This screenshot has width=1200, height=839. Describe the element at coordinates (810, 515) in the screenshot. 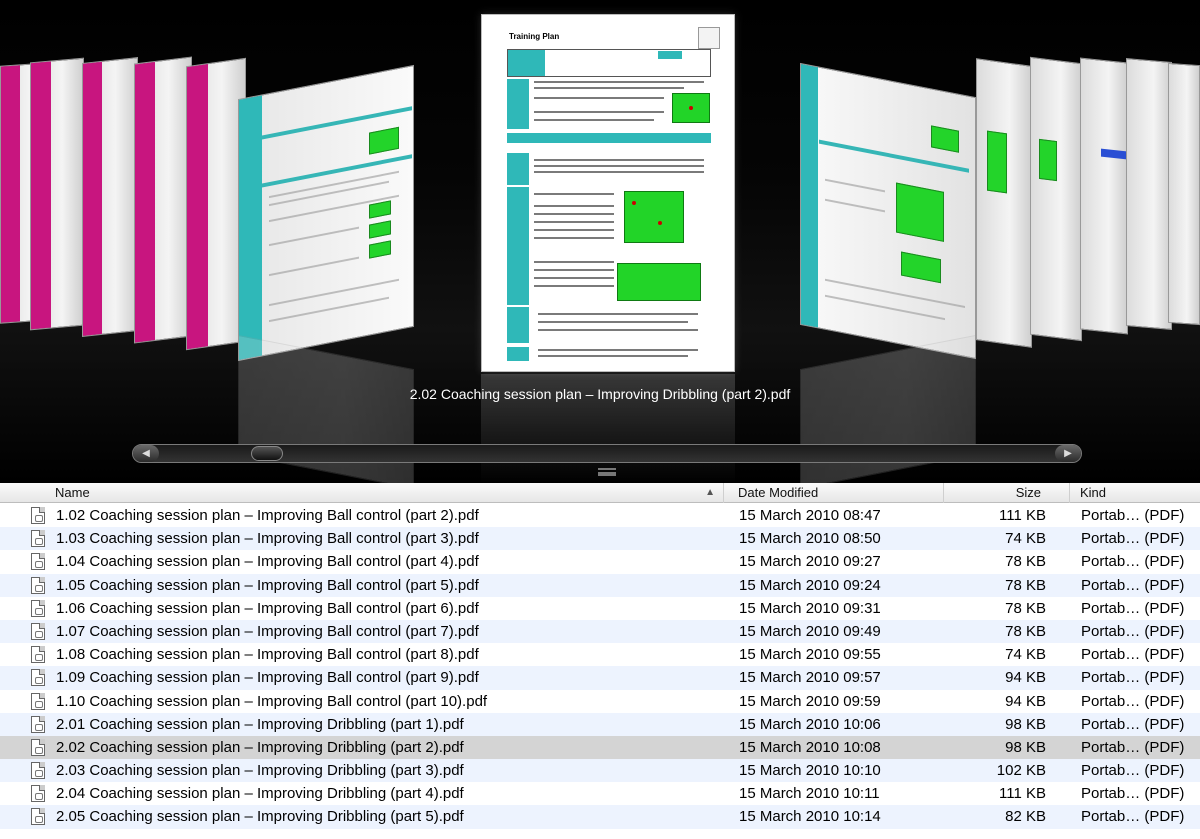

I see `date-modified: 15 March 2010 08:47` at that location.